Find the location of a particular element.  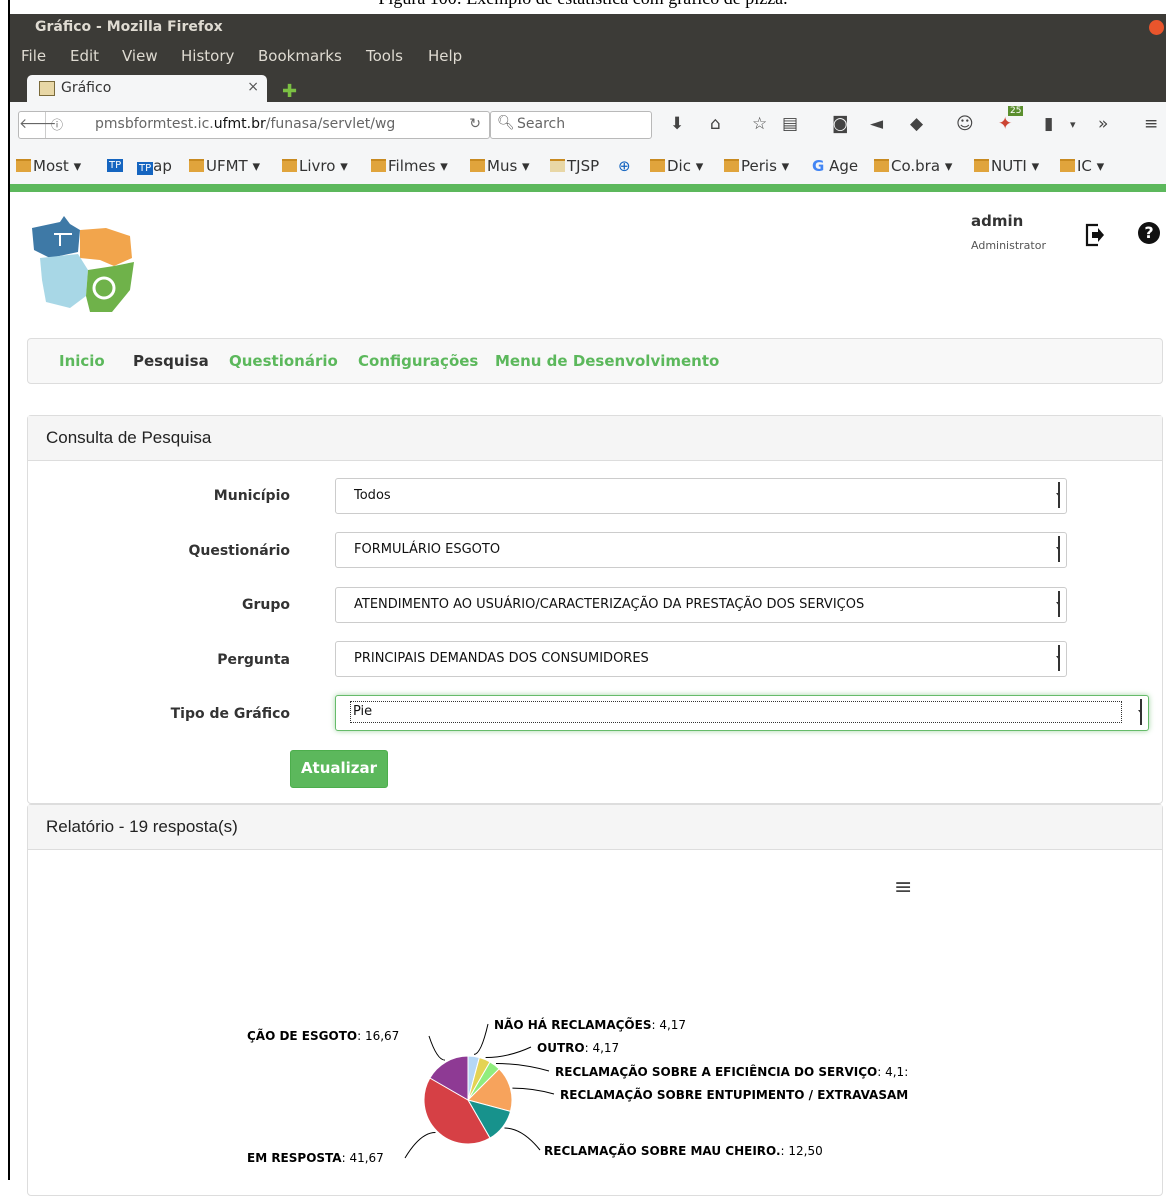

download-icon: ⬇ is located at coordinates (677, 124).